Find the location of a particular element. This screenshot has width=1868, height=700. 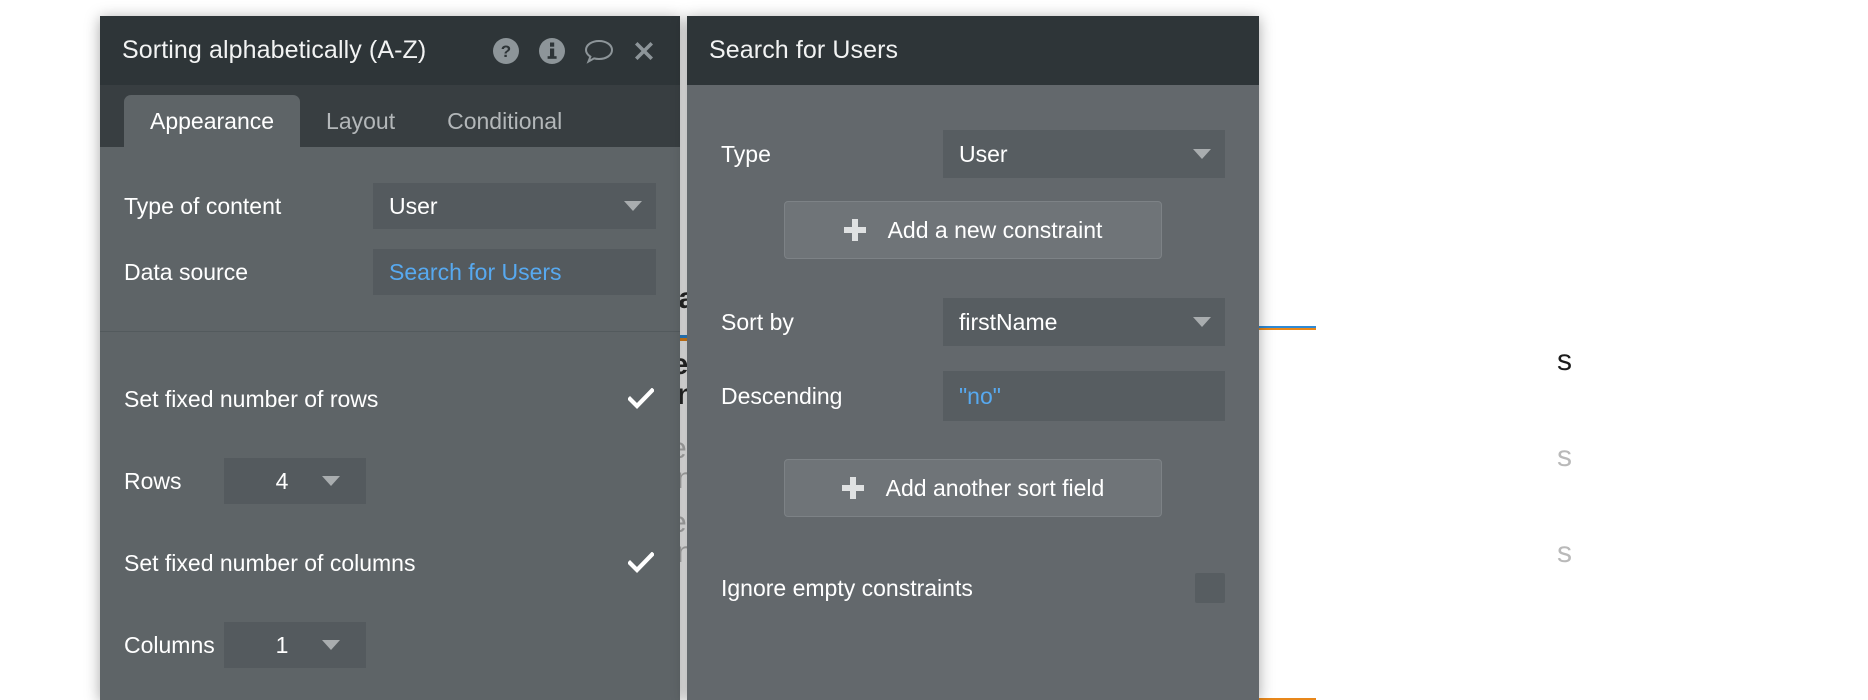

row-type-of-content: Type of content User is located at coordinates (390, 206).